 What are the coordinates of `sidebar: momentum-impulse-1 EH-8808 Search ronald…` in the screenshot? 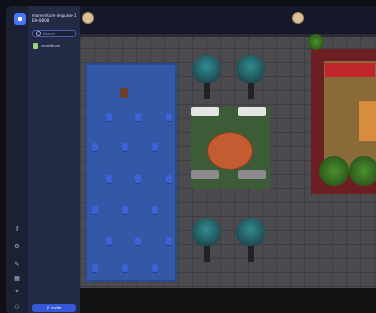 It's located at (54, 159).